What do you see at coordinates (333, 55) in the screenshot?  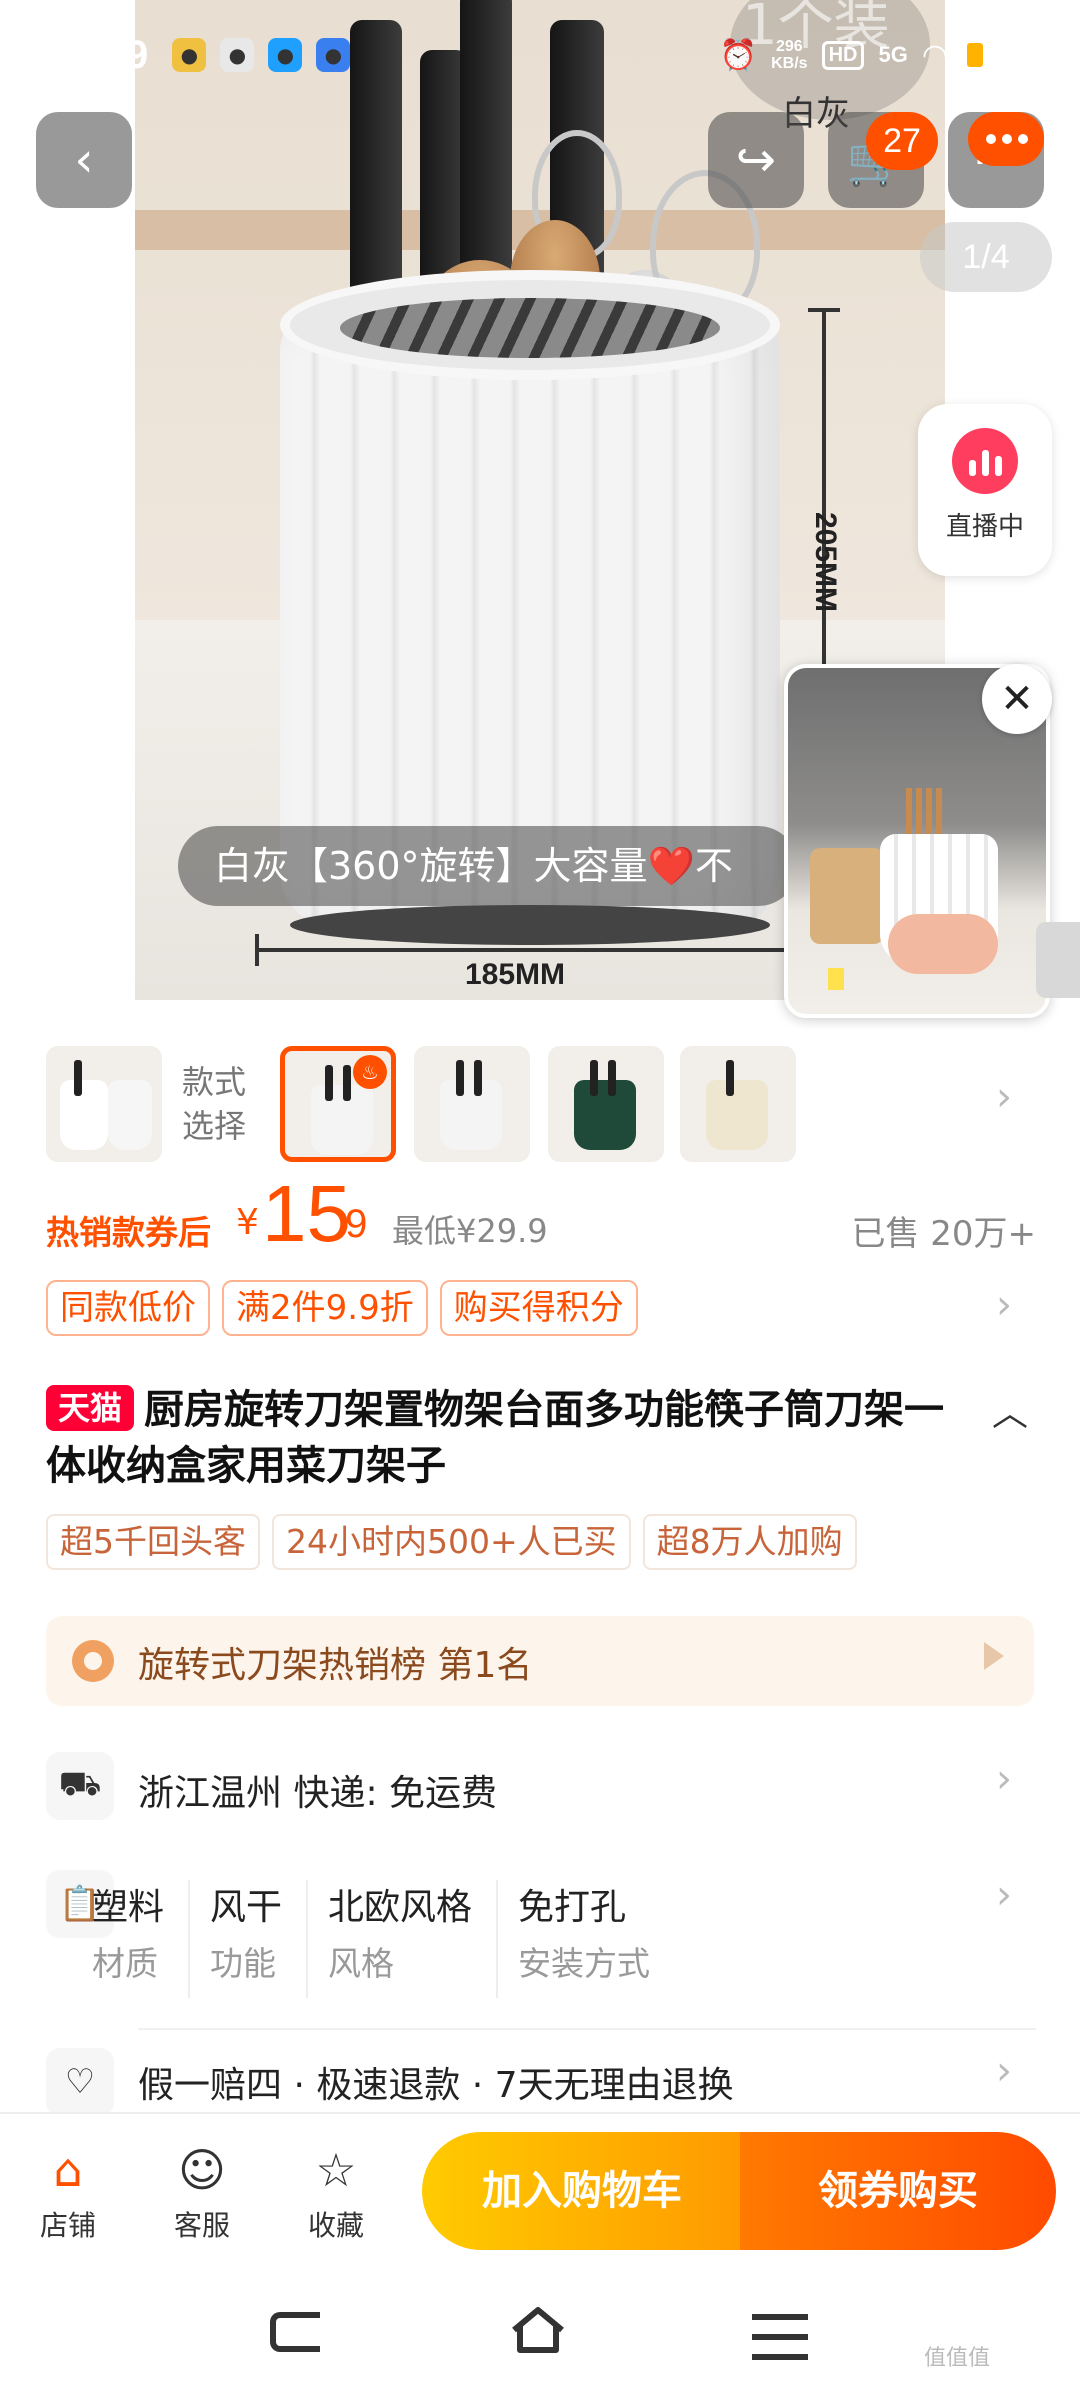 I see `baidu-icon: ●` at bounding box center [333, 55].